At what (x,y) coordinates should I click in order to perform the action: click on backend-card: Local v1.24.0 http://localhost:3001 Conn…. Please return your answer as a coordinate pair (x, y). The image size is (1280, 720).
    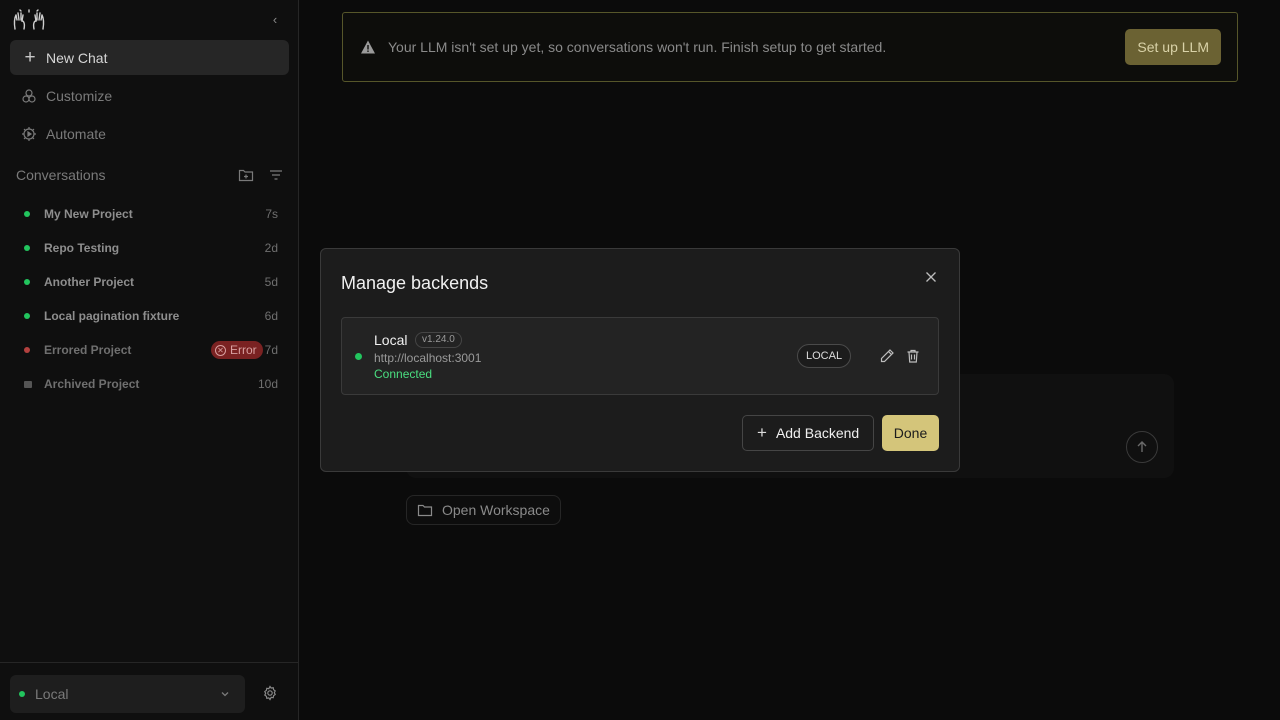
    Looking at the image, I should click on (640, 356).